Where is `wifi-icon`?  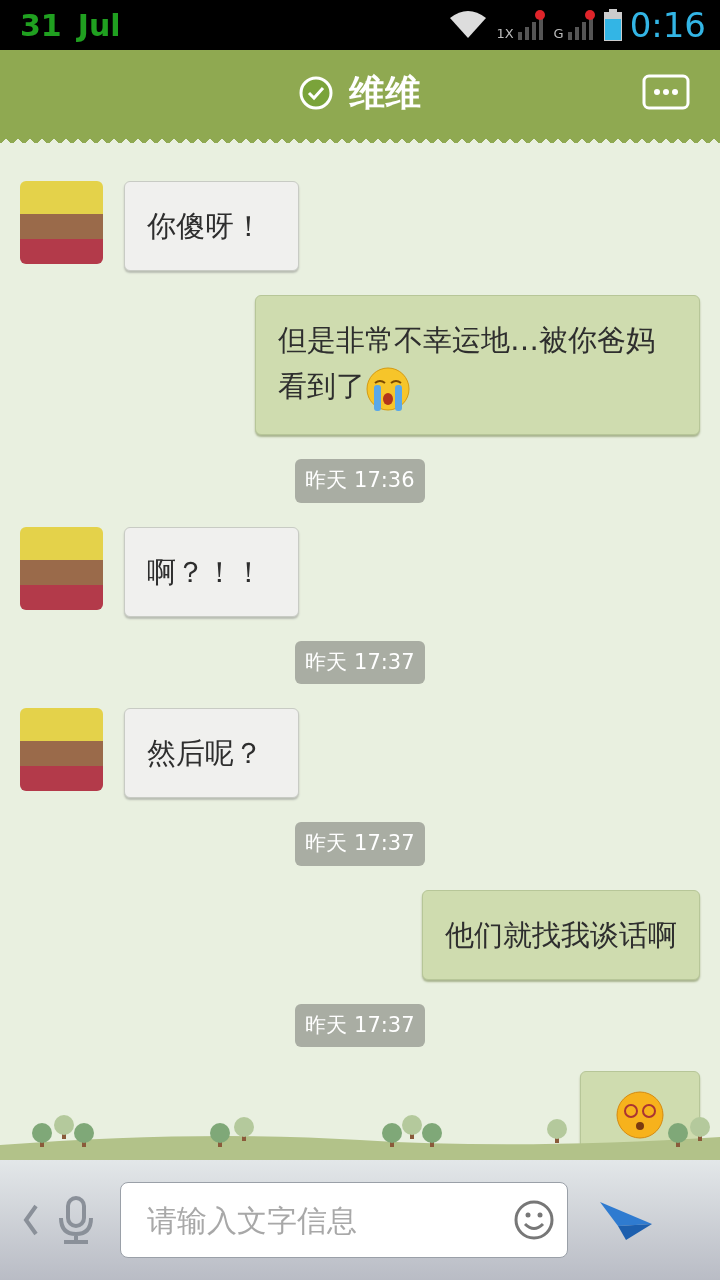 wifi-icon is located at coordinates (468, 25).